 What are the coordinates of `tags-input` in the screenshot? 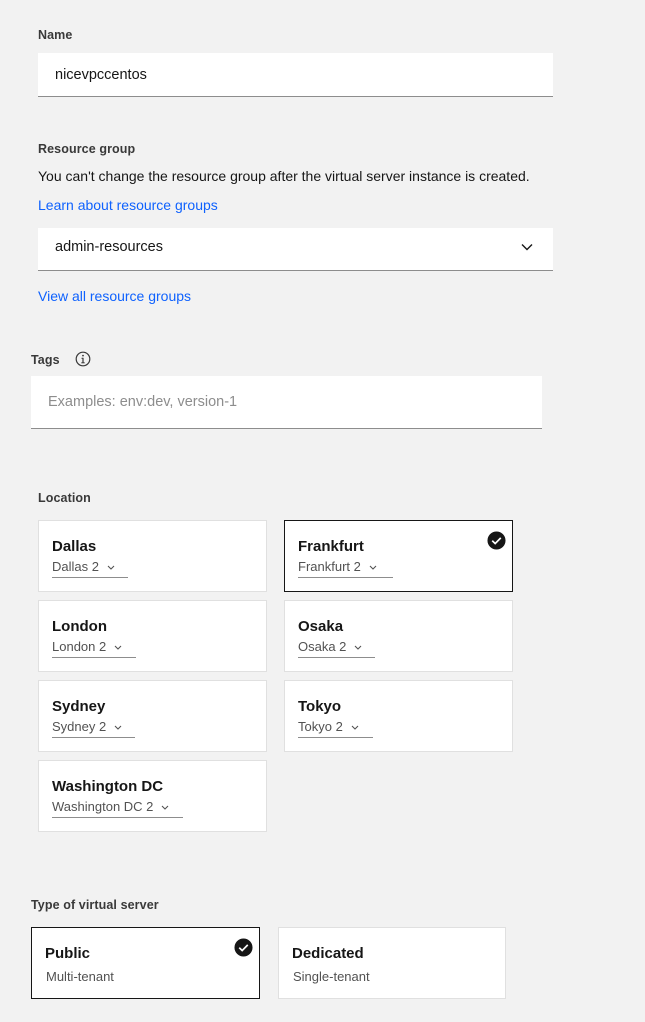 It's located at (286, 402).